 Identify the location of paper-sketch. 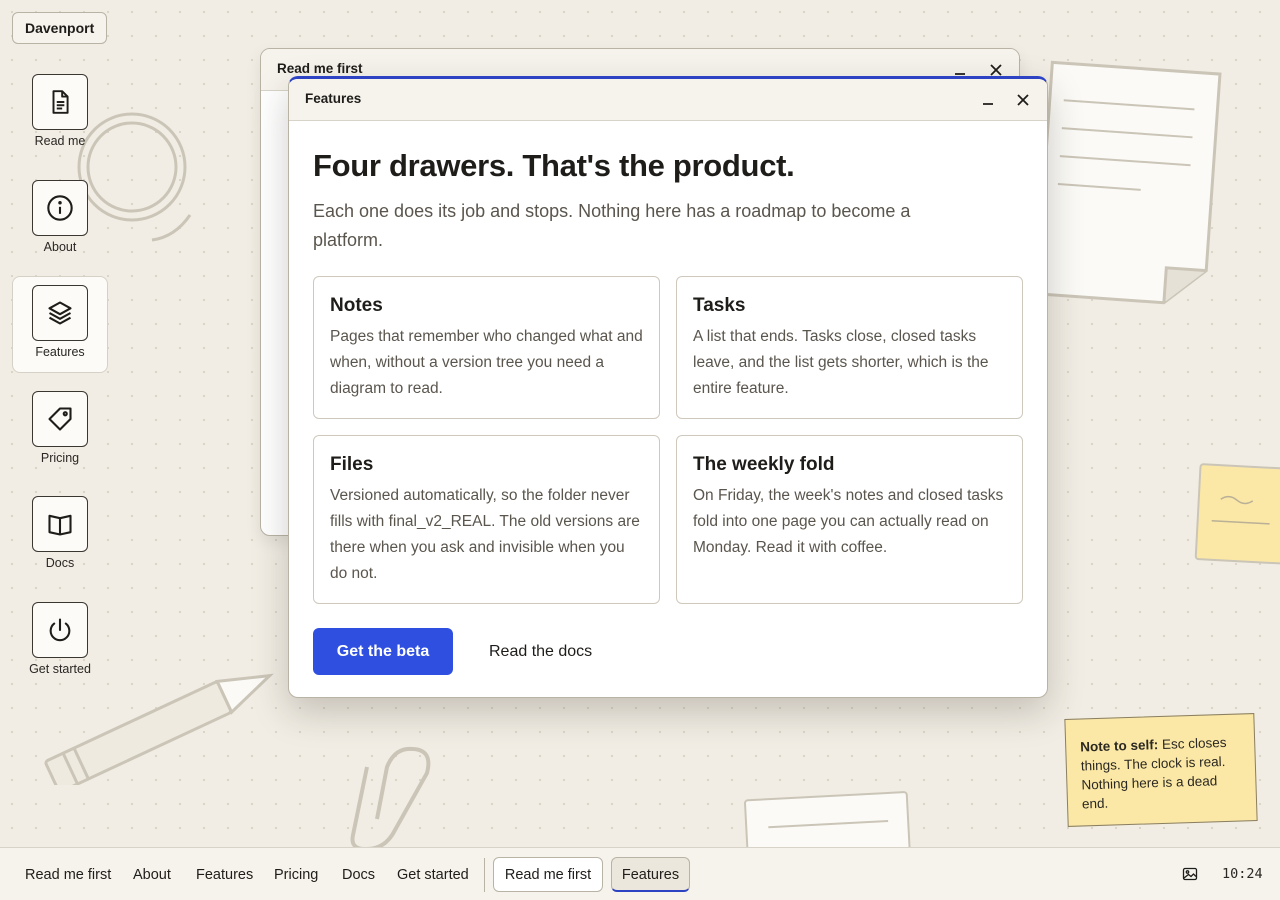
(1128, 182).